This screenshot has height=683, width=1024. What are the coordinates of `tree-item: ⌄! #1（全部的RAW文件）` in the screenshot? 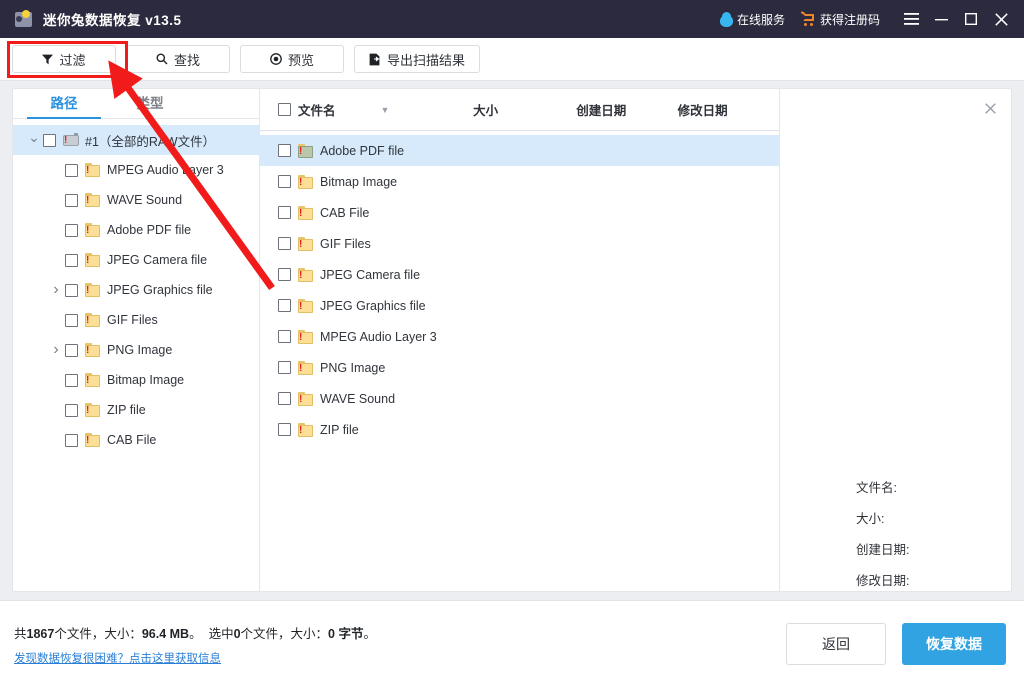 It's located at (136, 140).